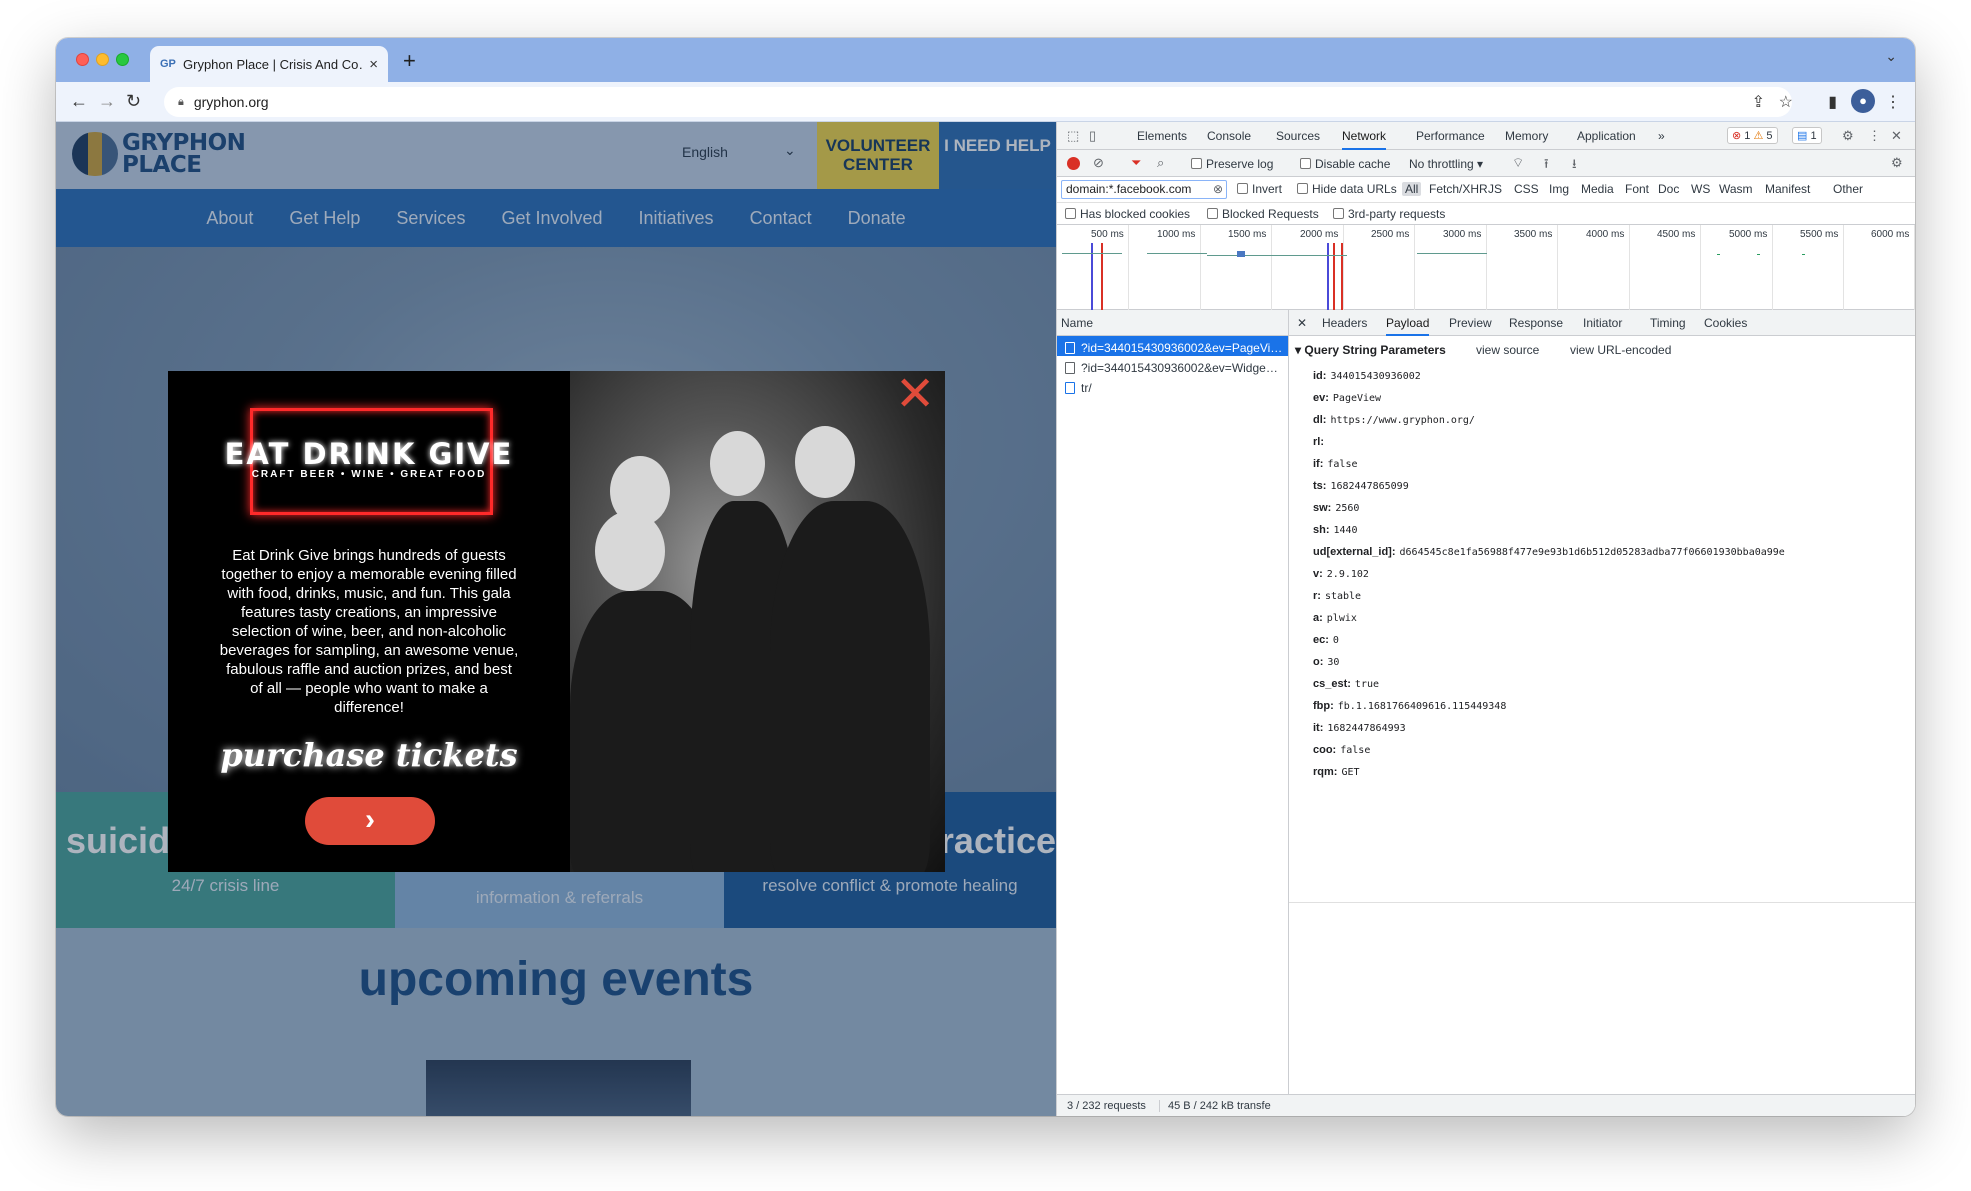 The height and width of the screenshot is (1191, 1971). What do you see at coordinates (409, 61) in the screenshot?
I see `new-tab-button: +` at bounding box center [409, 61].